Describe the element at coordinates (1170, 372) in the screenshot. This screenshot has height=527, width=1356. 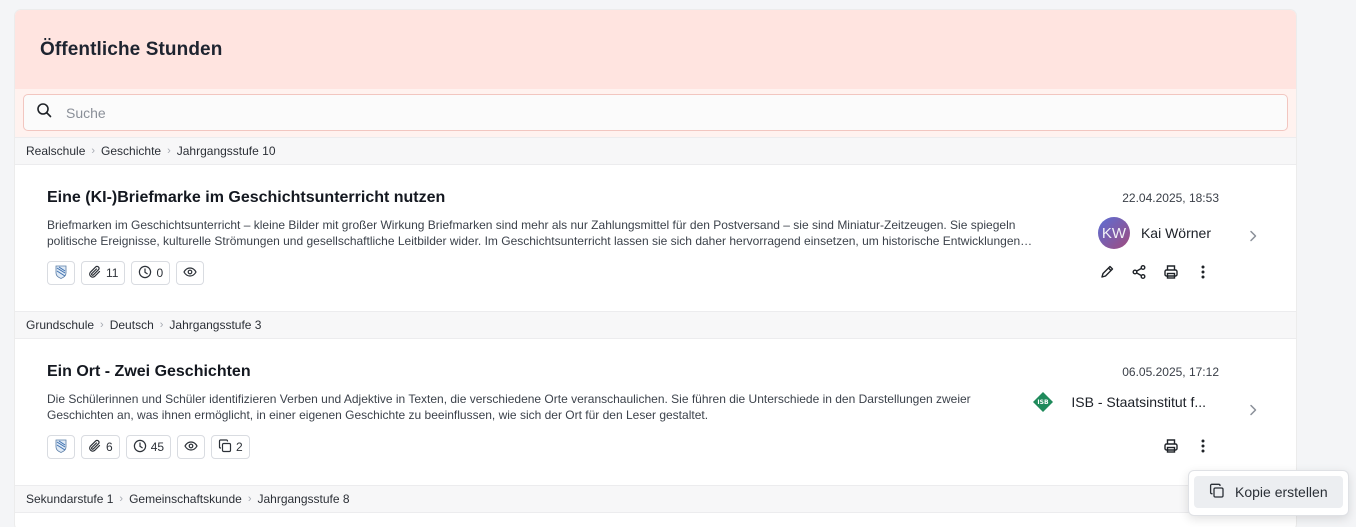
I see `lesson-date: 06.05.2025, 17:12` at that location.